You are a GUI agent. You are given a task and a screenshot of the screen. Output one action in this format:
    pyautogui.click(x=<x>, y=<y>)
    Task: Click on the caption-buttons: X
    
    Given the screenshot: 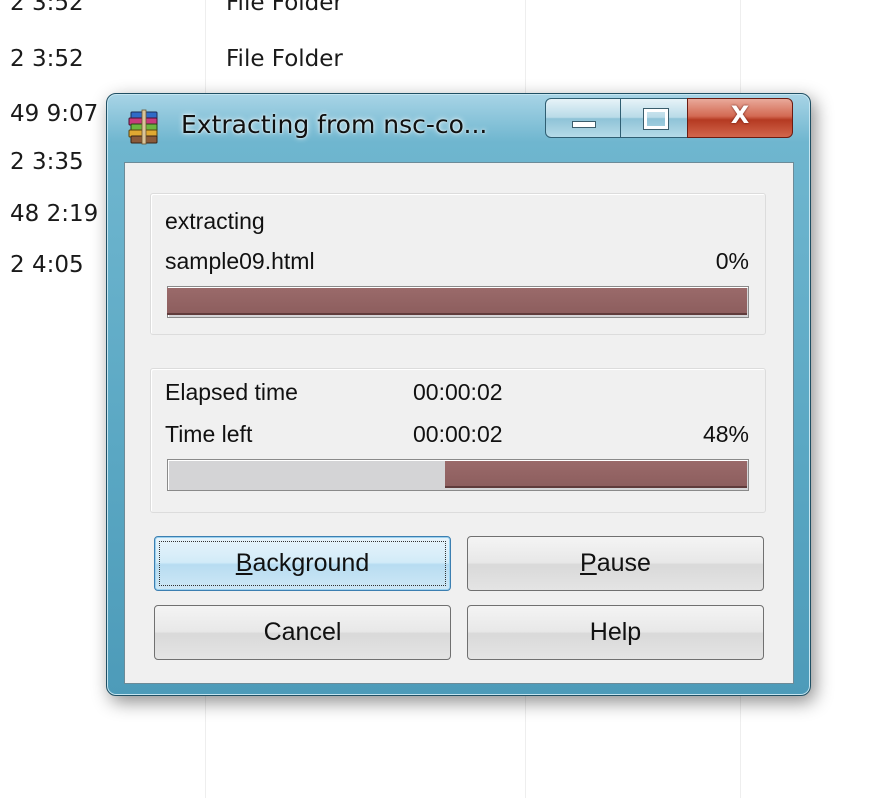 What is the action you would take?
    pyautogui.click(x=669, y=119)
    